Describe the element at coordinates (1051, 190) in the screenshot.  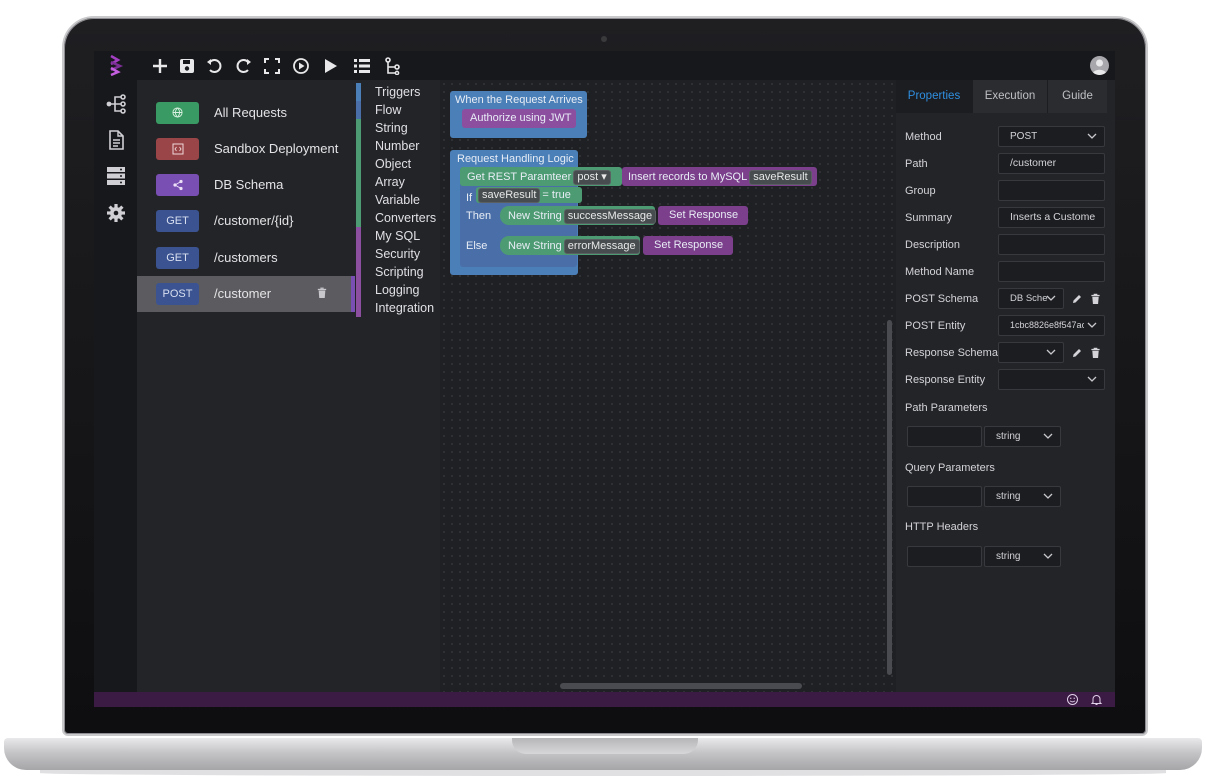
I see `group-input` at that location.